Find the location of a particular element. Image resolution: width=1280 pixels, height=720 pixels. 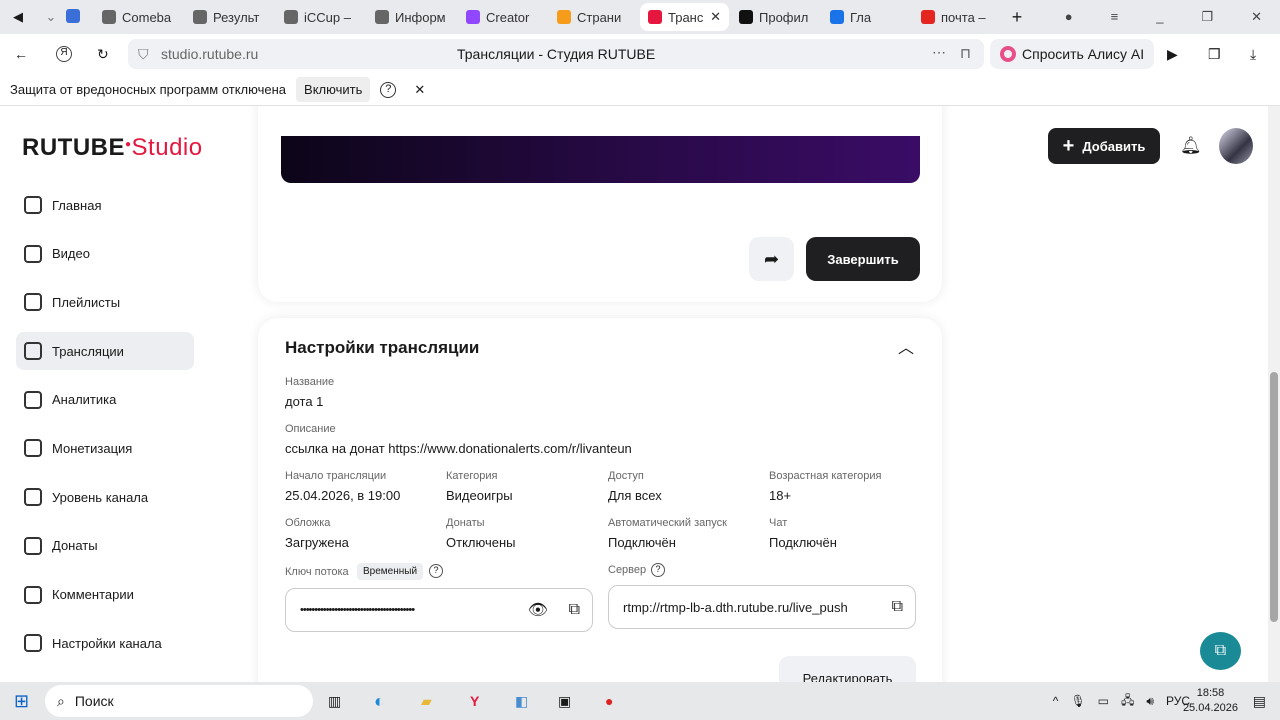

support-chat-button: ⧉ is located at coordinates (1220, 651).